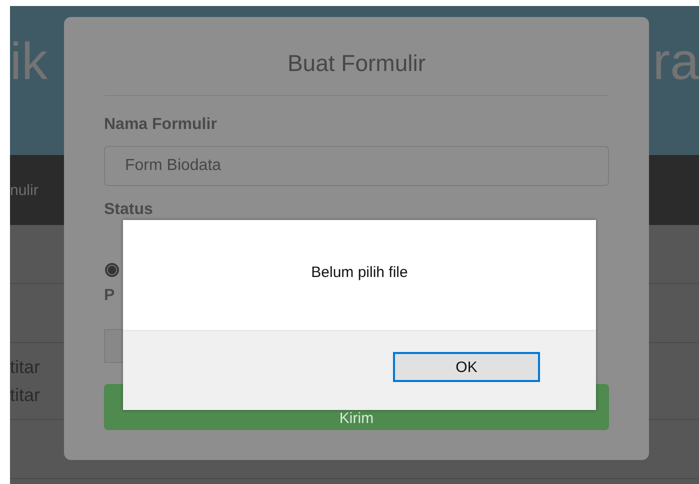 This screenshot has width=699, height=484. What do you see at coordinates (356, 166) in the screenshot?
I see `text-field: Form Biodata` at bounding box center [356, 166].